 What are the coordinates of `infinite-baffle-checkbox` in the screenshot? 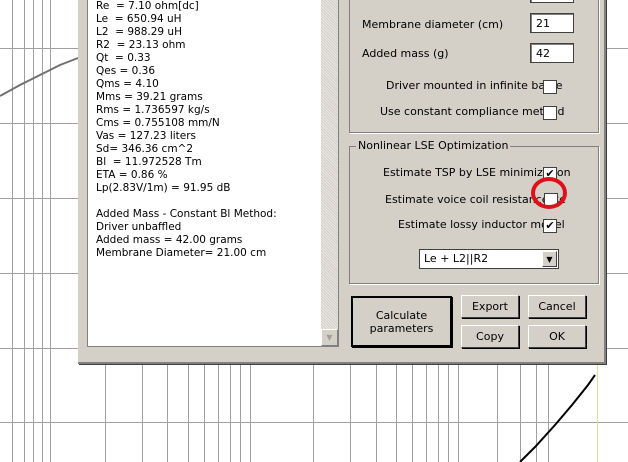 It's located at (550, 87).